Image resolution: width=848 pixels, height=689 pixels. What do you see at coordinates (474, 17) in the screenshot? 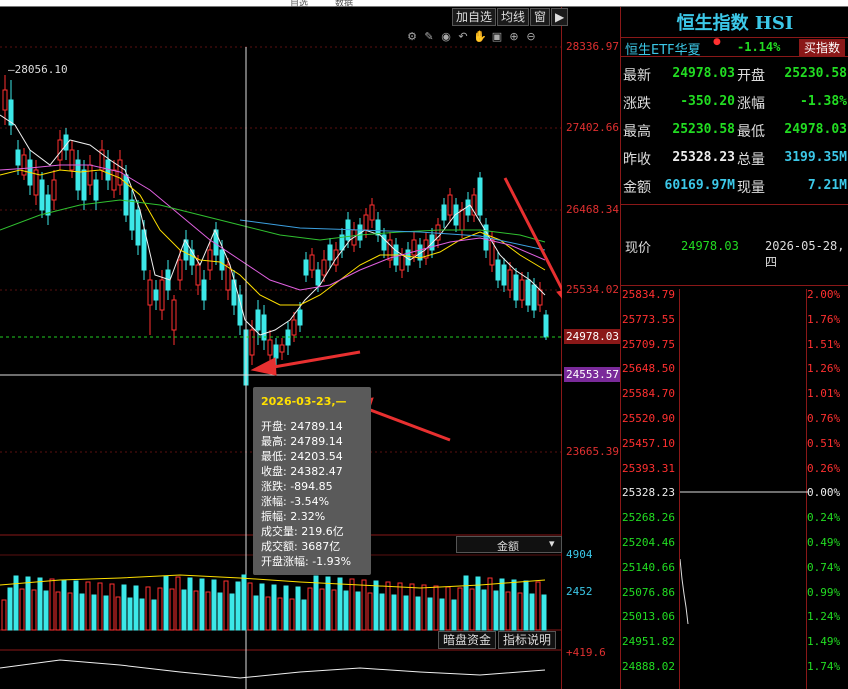
I see `add-watchlist-button: 加自选` at bounding box center [474, 17].